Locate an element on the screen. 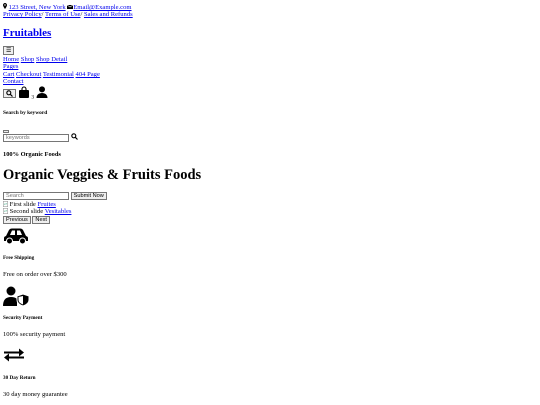 The width and height of the screenshot is (540, 405). hero-search-input is located at coordinates (36, 196).